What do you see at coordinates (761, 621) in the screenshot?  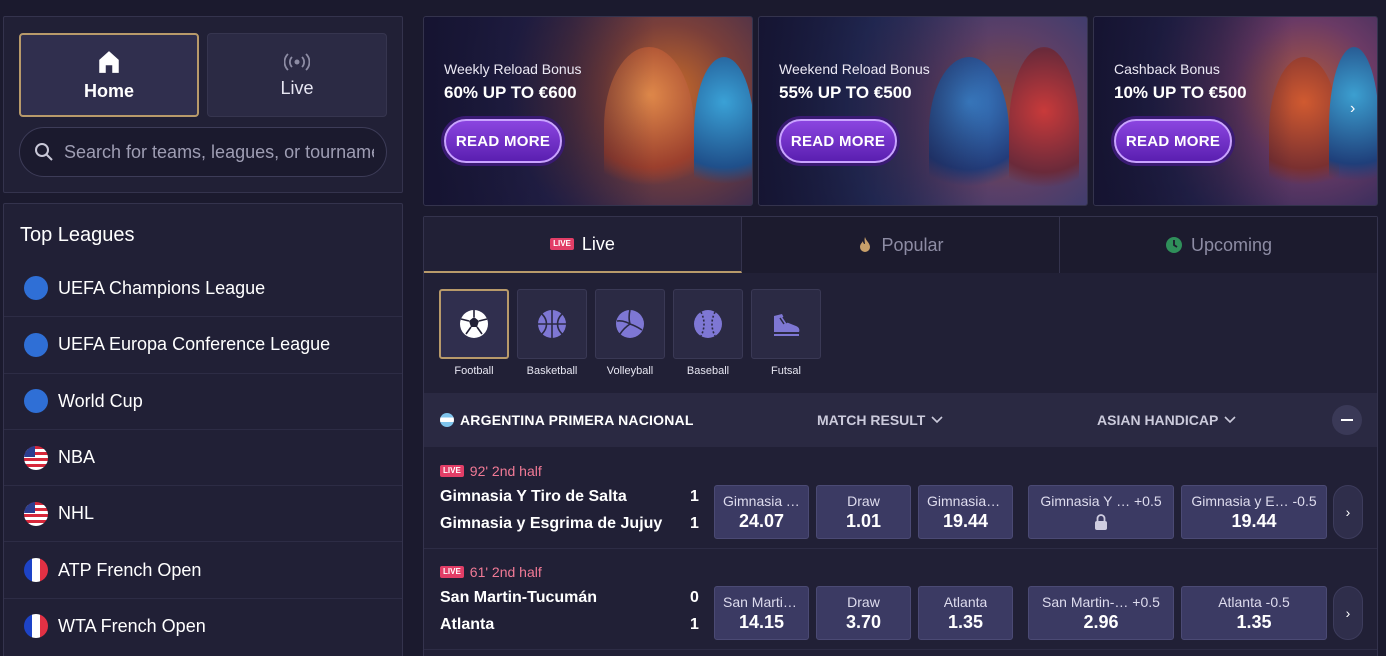 I see `odd-value: 14.15` at bounding box center [761, 621].